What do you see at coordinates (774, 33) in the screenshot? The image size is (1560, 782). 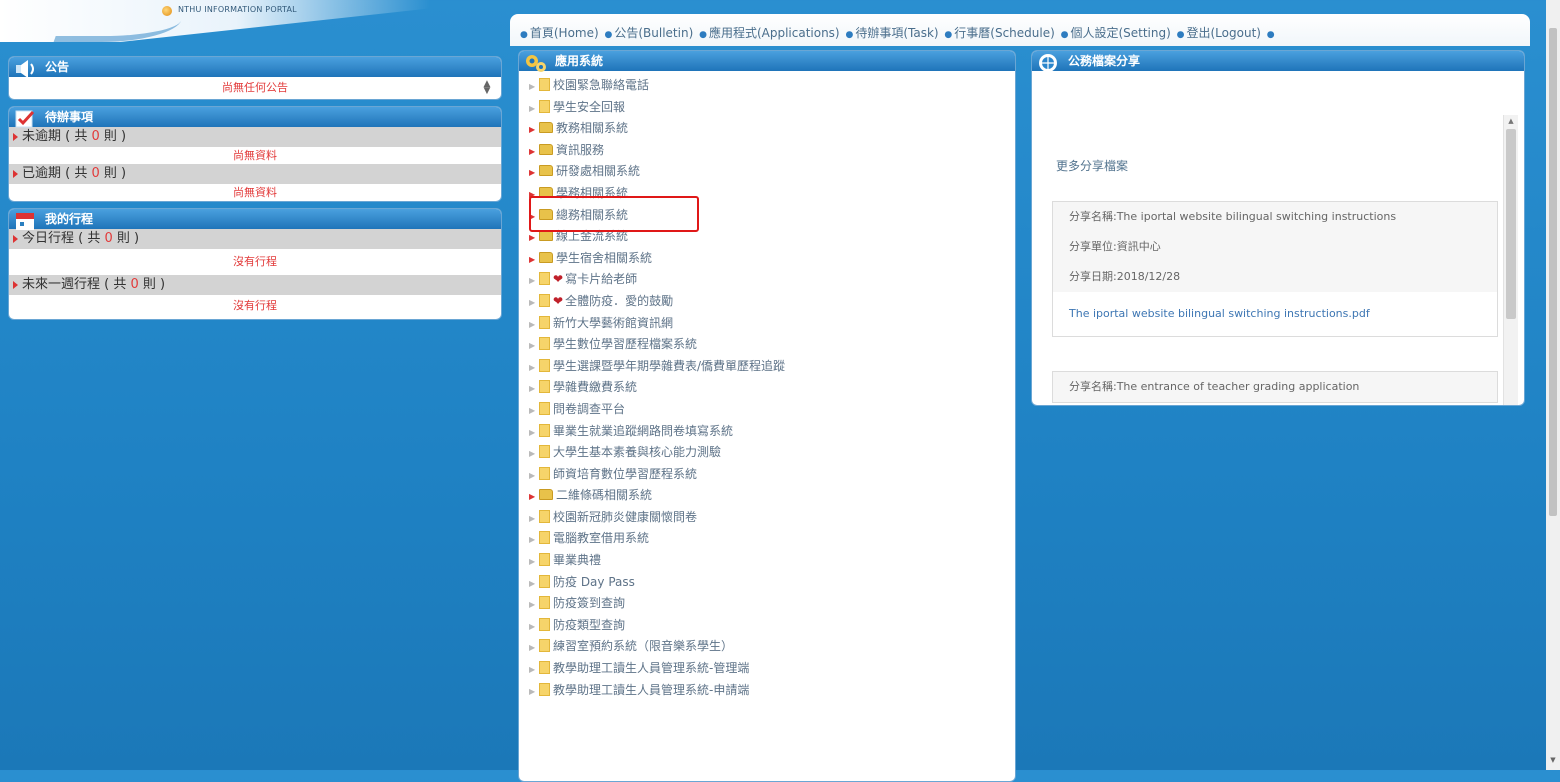 I see `nav-applications: 應用程式(Applications)` at bounding box center [774, 33].